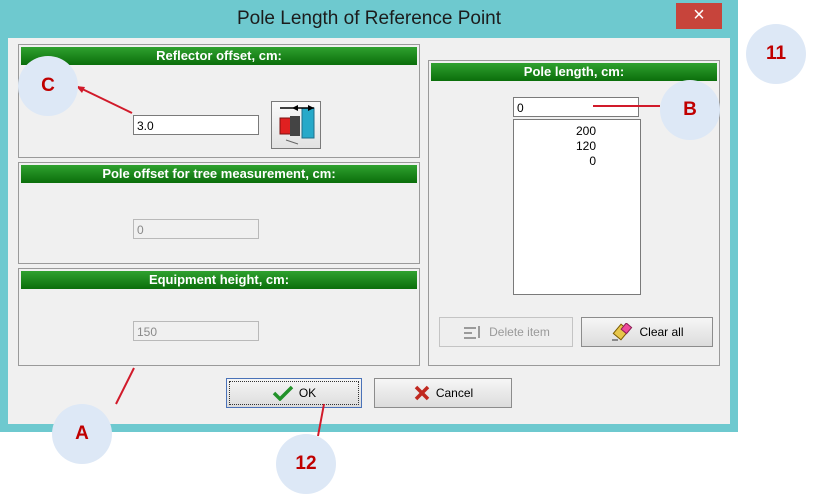  Describe the element at coordinates (690, 110) in the screenshot. I see `annotation-b: B` at that location.